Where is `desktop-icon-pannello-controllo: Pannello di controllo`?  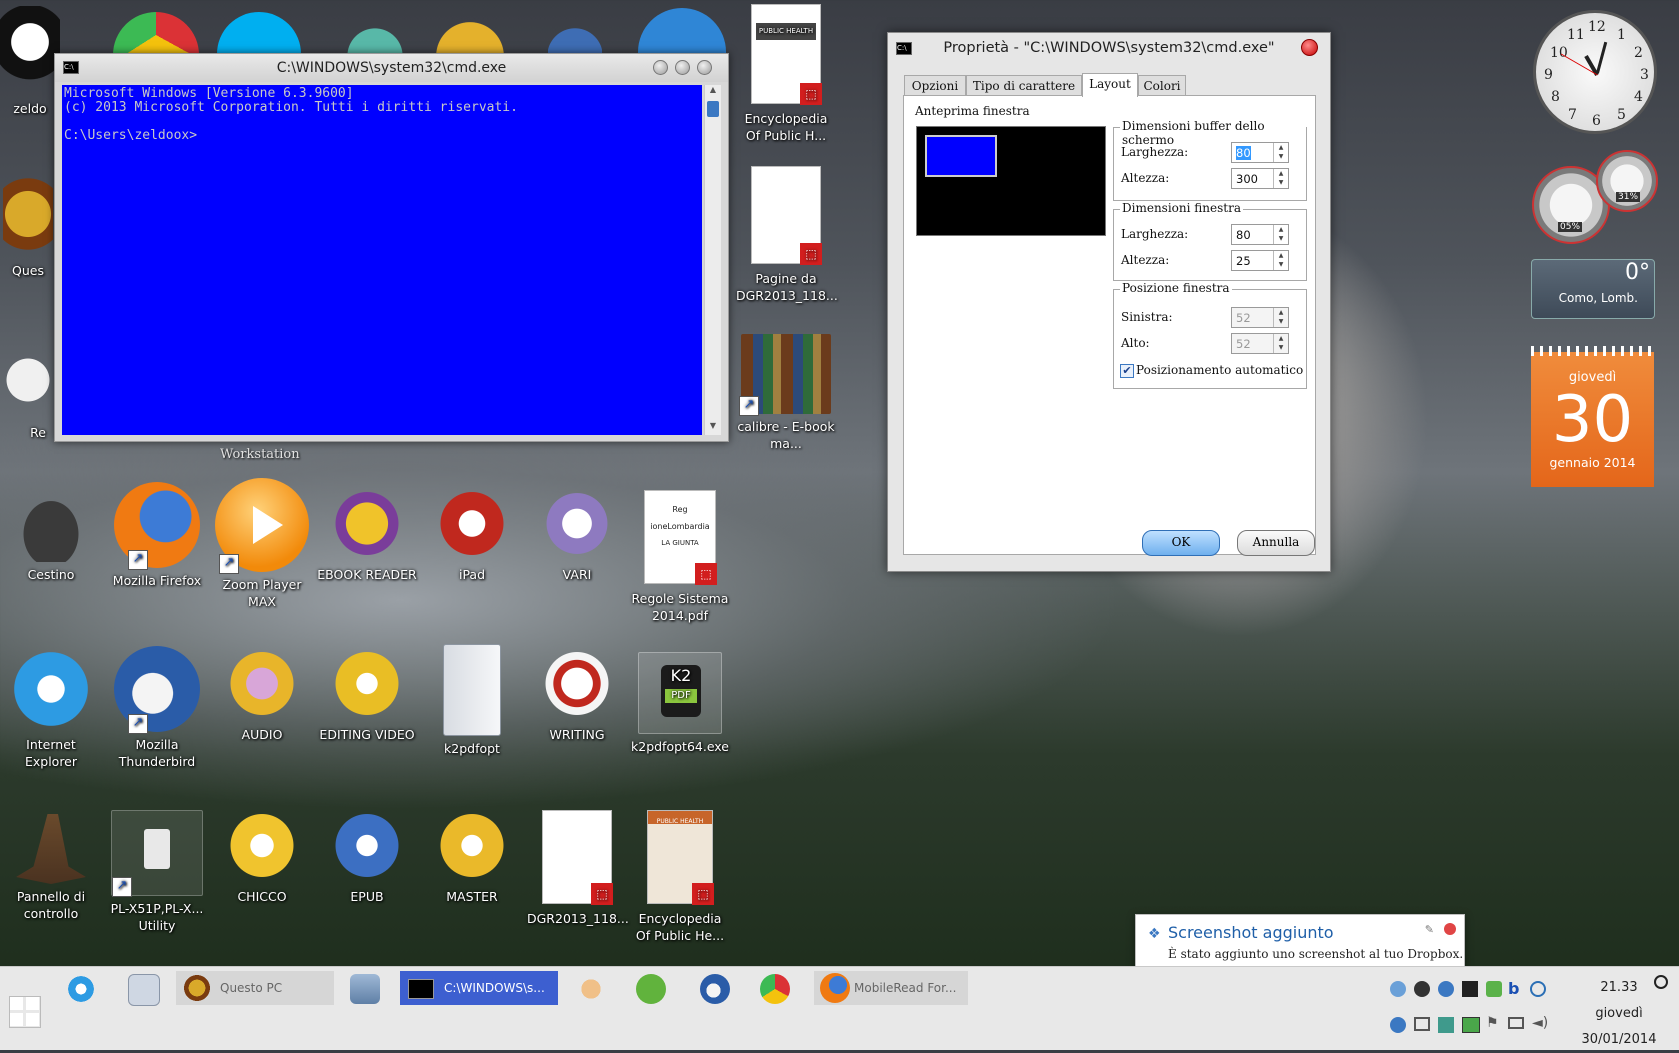 desktop-icon-pannello-controllo: Pannello di controllo is located at coordinates (51, 868).